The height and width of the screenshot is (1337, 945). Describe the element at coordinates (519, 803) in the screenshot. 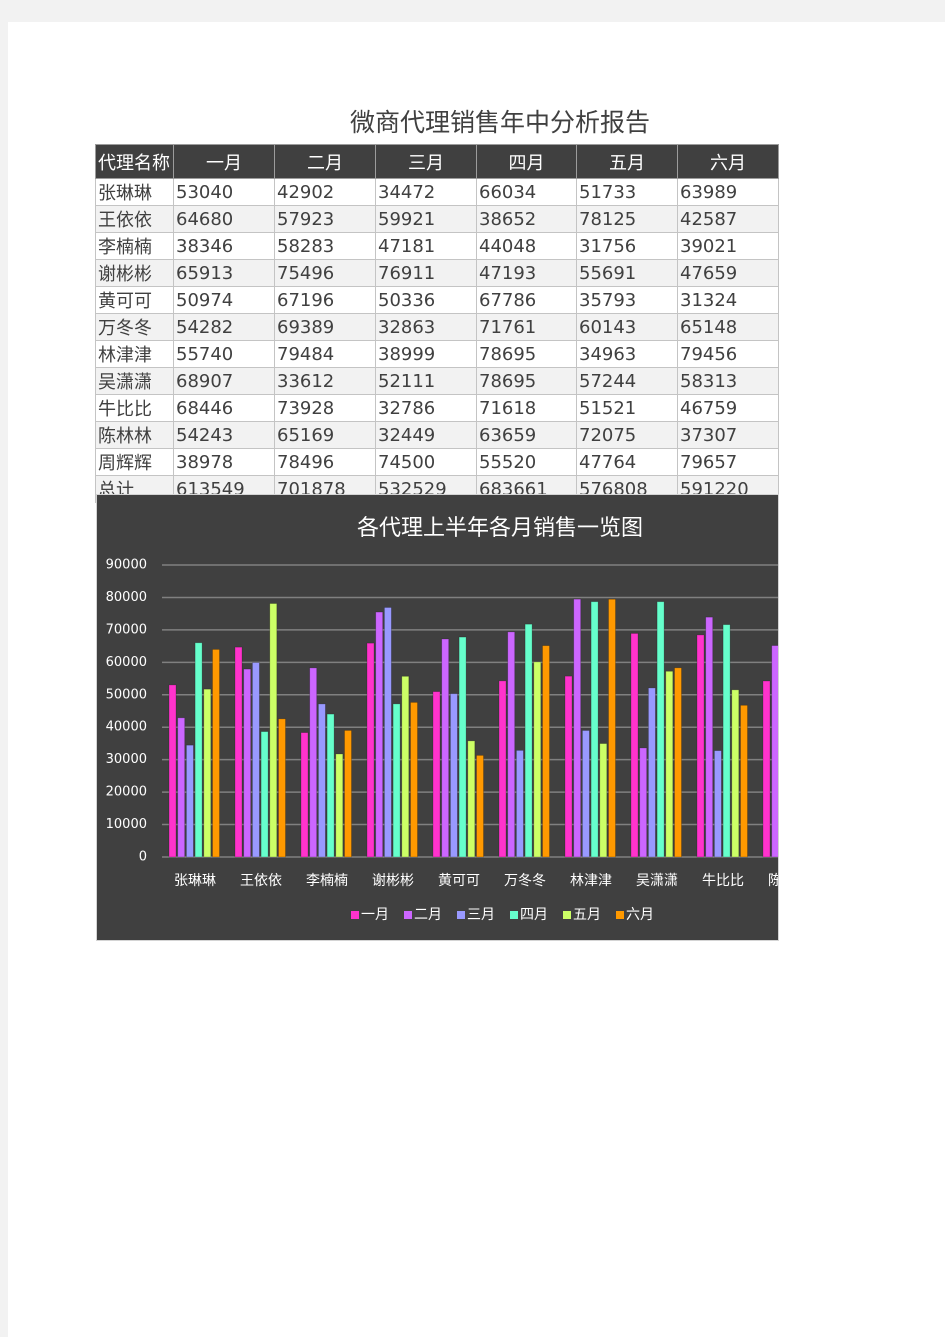

I see `bar-三月-万冬冬` at that location.